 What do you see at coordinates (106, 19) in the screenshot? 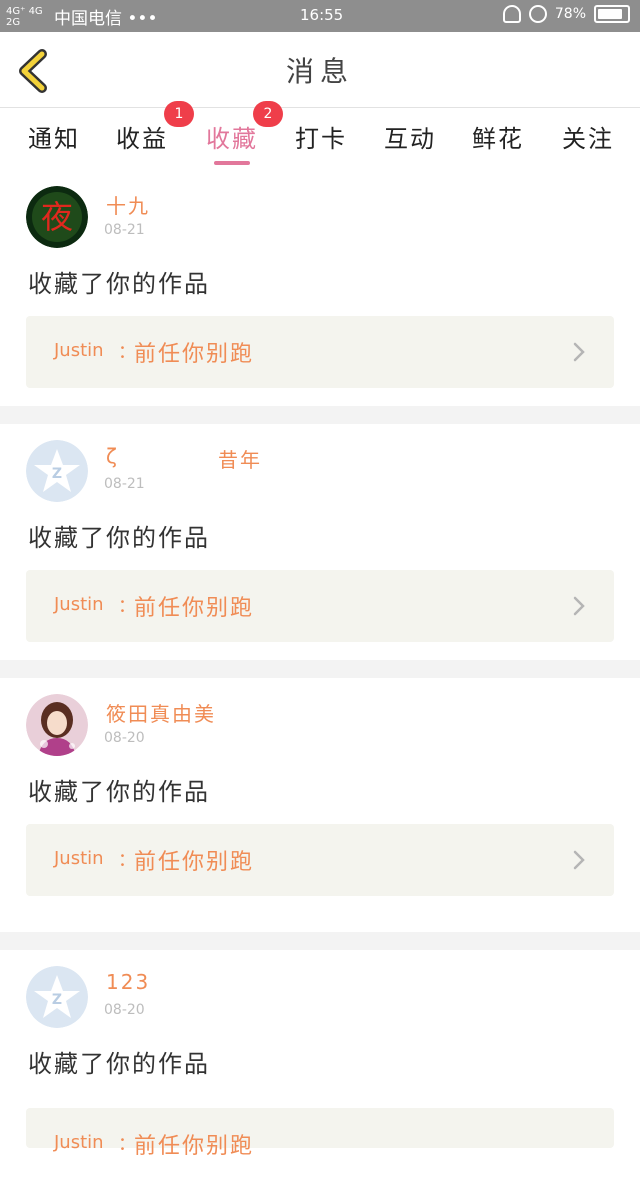
I see `carrier-label: 中国电信 •••` at bounding box center [106, 19].